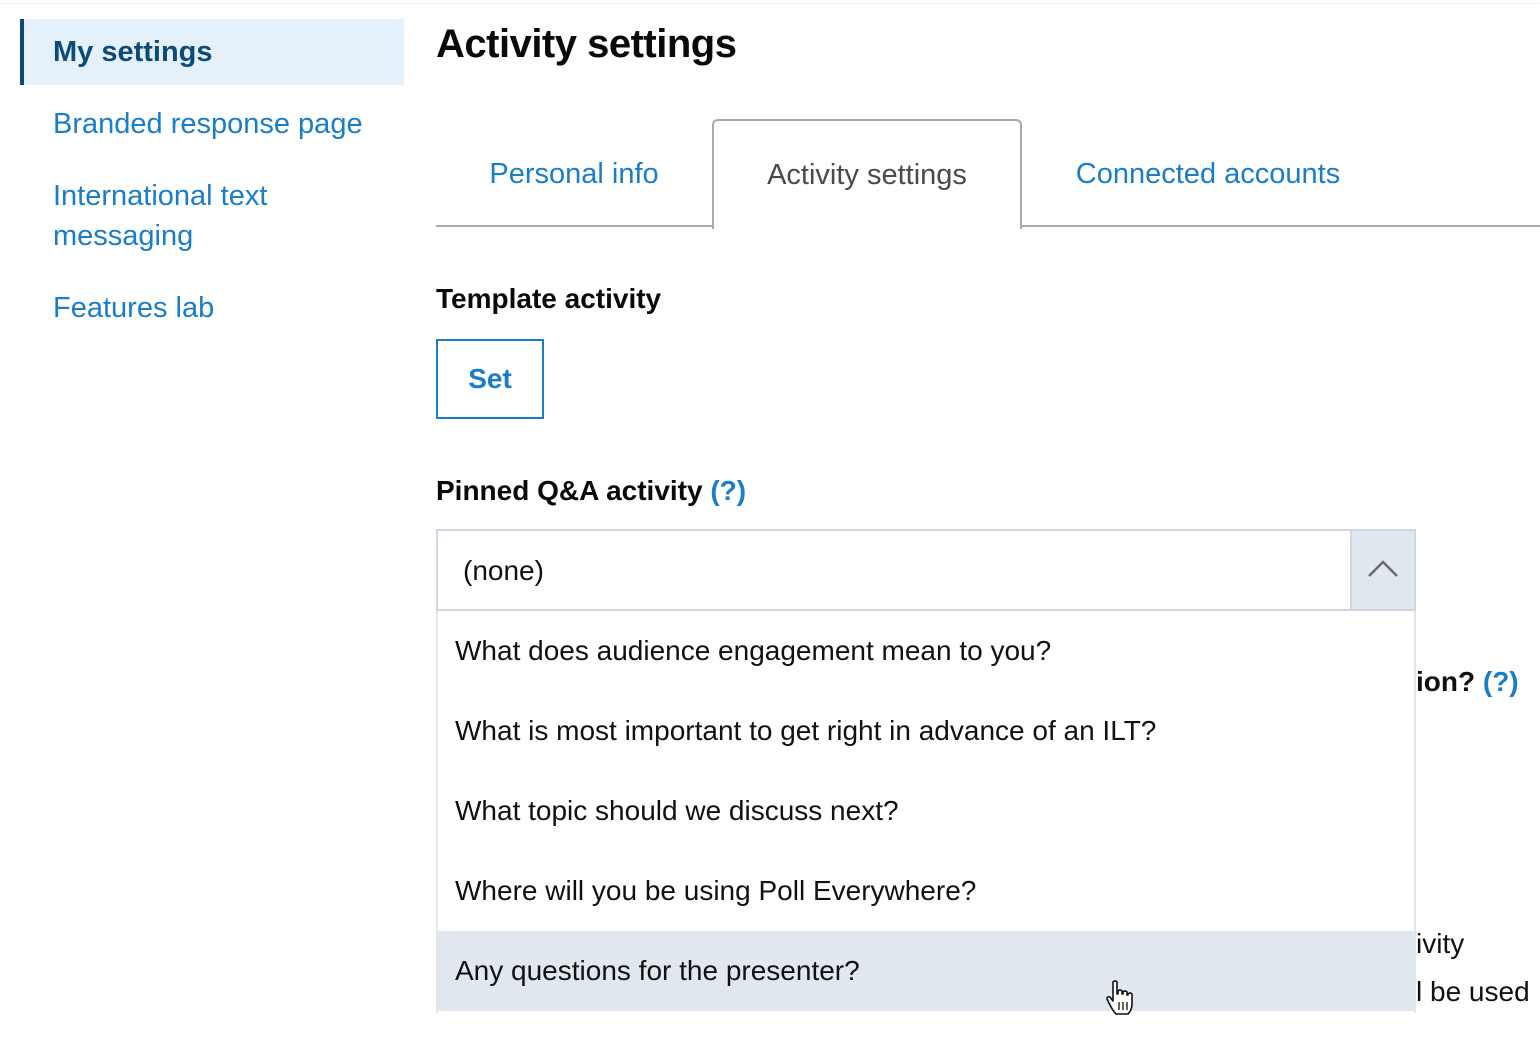  What do you see at coordinates (503, 570) in the screenshot?
I see `select-value: (none)` at bounding box center [503, 570].